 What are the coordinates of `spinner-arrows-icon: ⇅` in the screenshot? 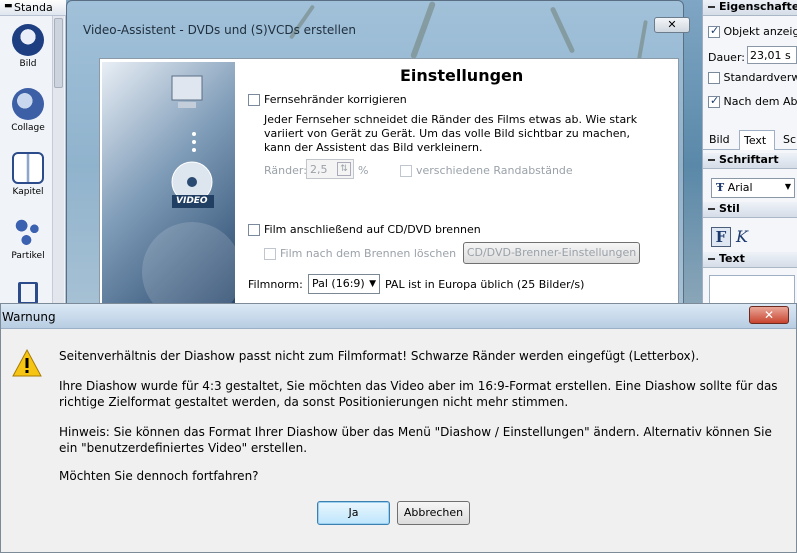 It's located at (344, 169).